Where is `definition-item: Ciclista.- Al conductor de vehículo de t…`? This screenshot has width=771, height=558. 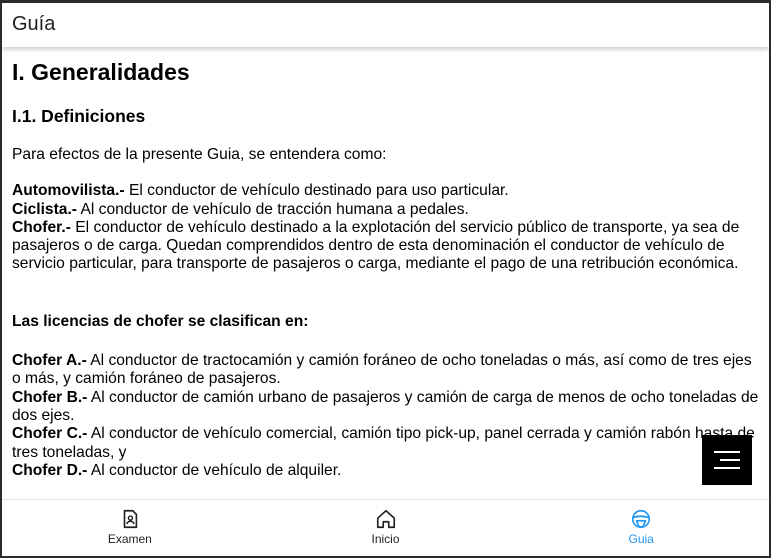 definition-item: Ciclista.- Al conductor de vehículo de t… is located at coordinates (385, 210).